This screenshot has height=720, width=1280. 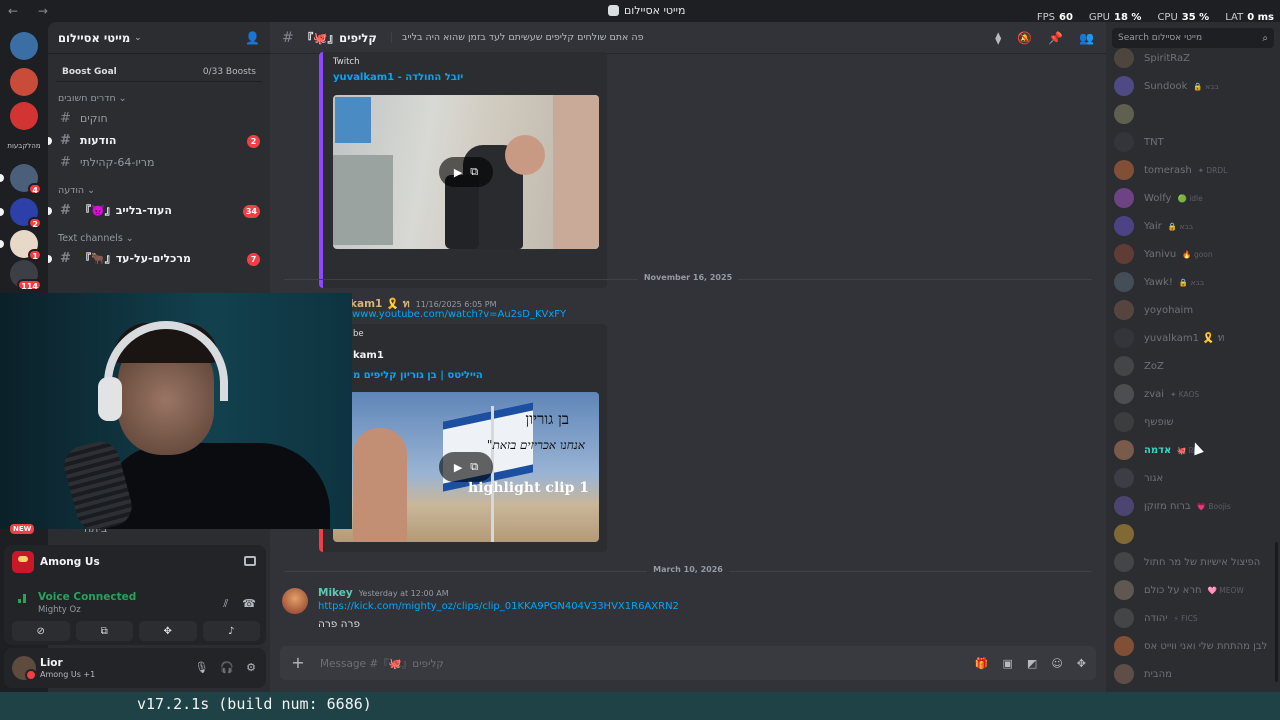 What do you see at coordinates (227, 667) in the screenshot?
I see `headphones-icon: 🎧` at bounding box center [227, 667].